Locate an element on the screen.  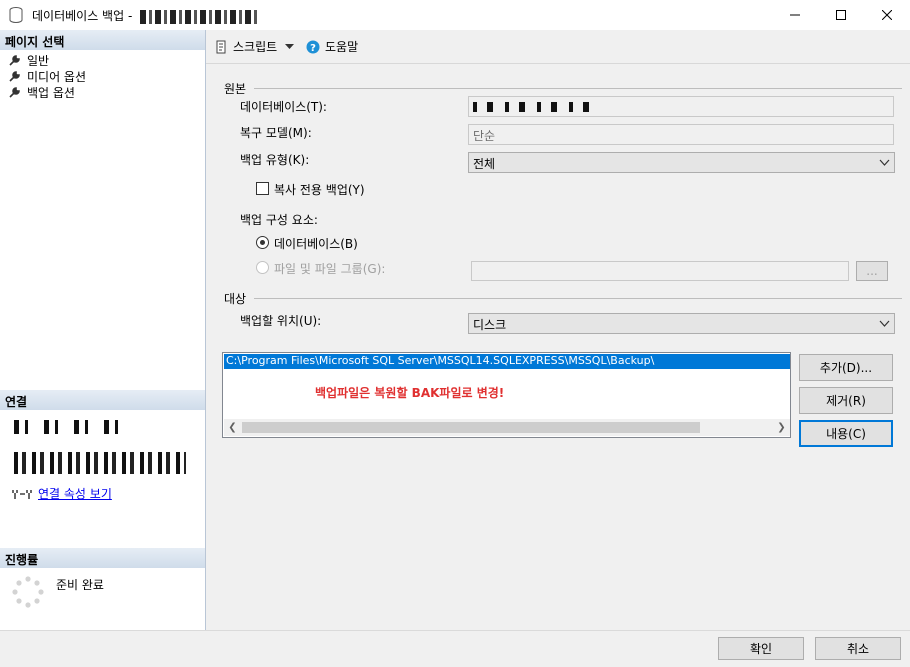
script-button: 스크립트 is located at coordinates (254, 46).